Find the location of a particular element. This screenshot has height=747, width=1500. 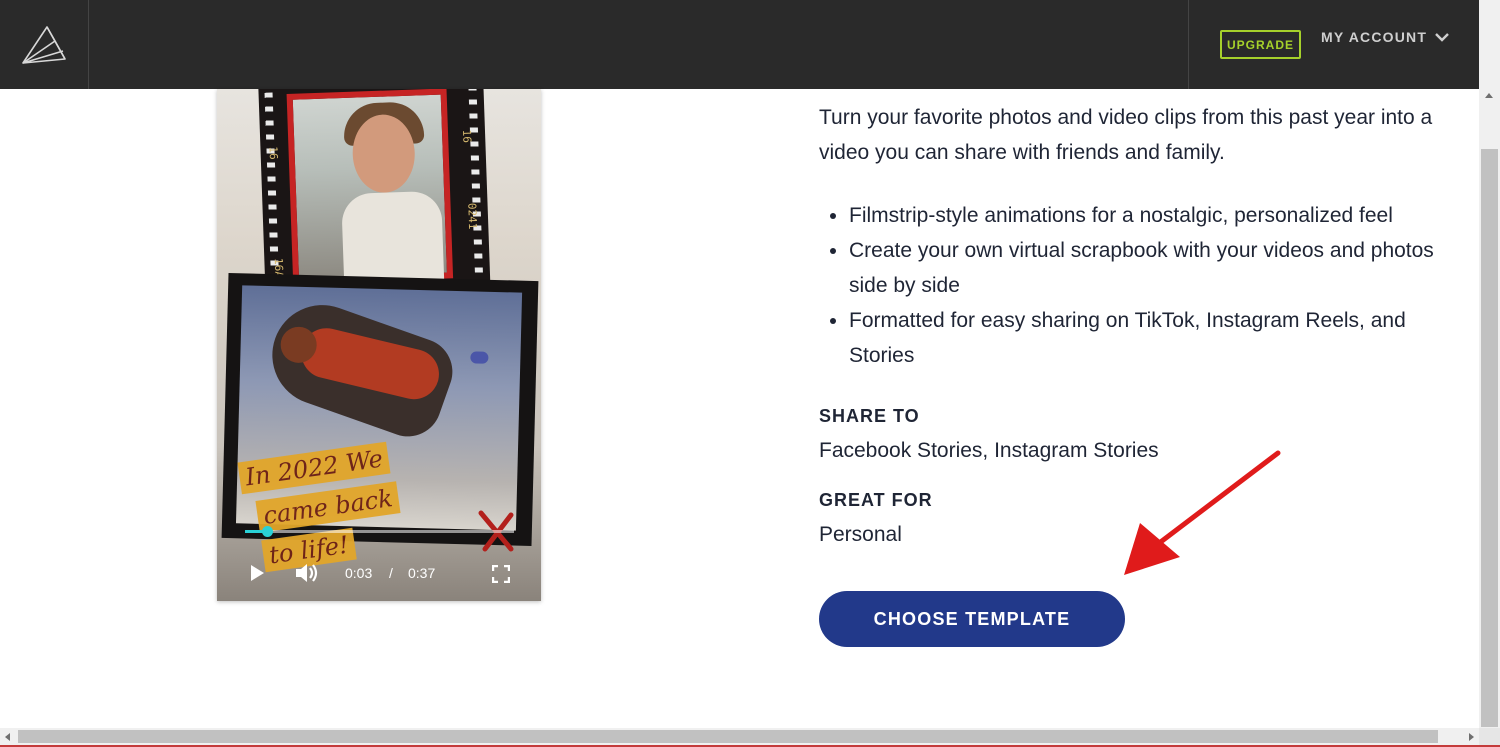

upgrade-button: UPGRADE is located at coordinates (1260, 44).